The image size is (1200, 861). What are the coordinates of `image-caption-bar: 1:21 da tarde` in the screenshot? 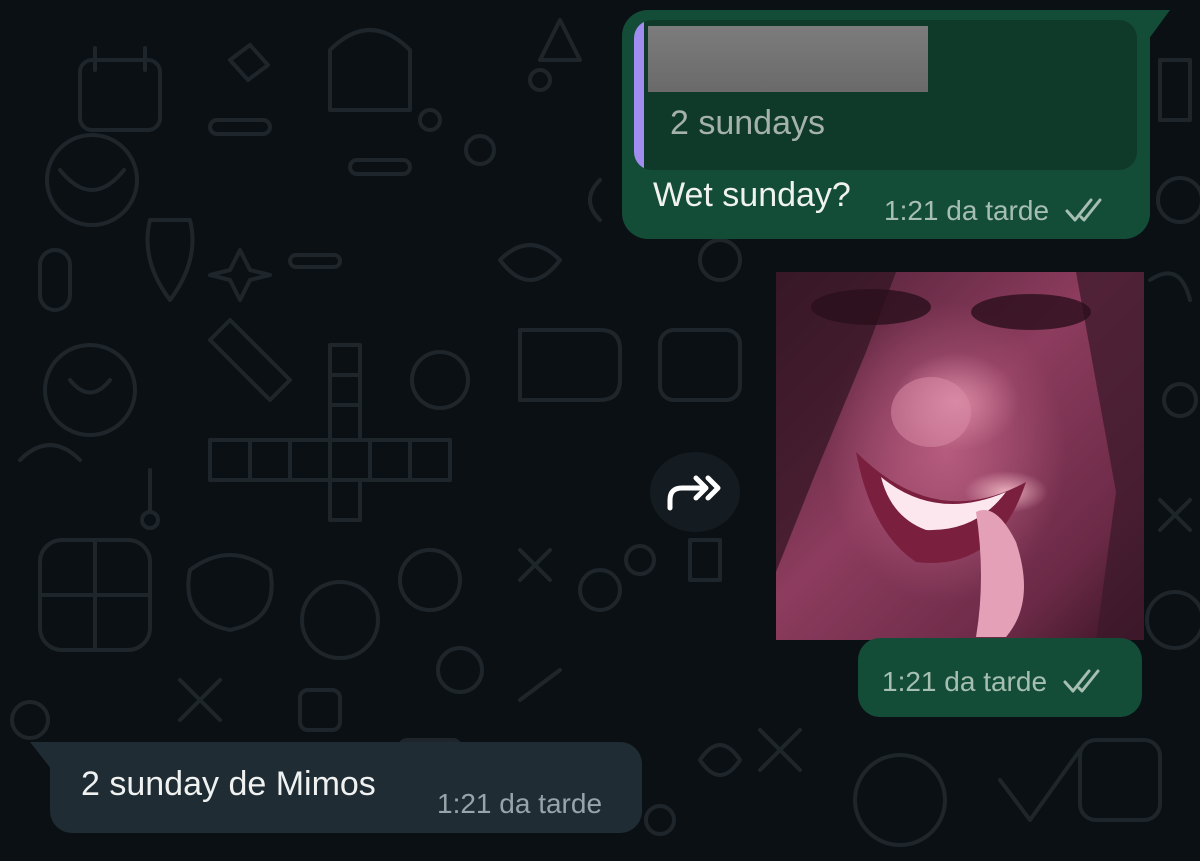 It's located at (1000, 677).